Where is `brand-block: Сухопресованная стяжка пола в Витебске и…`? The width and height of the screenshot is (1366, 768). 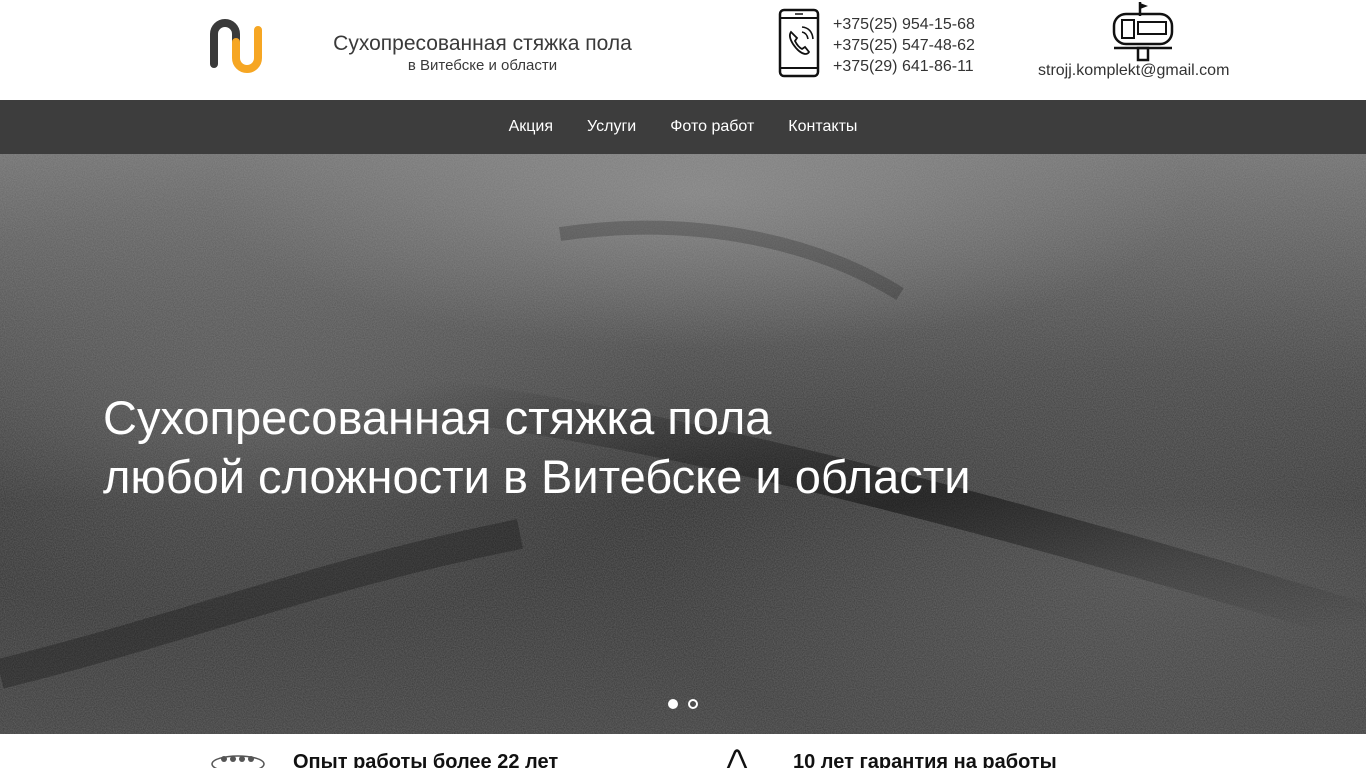 brand-block: Сухопресованная стяжка пола в Витебске и… is located at coordinates (482, 54).